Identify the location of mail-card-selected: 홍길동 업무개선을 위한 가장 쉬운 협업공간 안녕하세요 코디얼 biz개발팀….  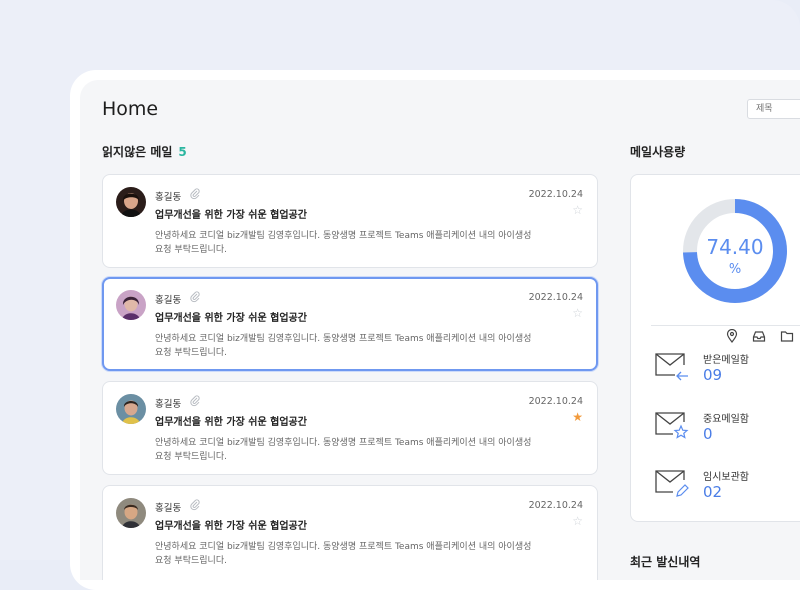
(350, 324).